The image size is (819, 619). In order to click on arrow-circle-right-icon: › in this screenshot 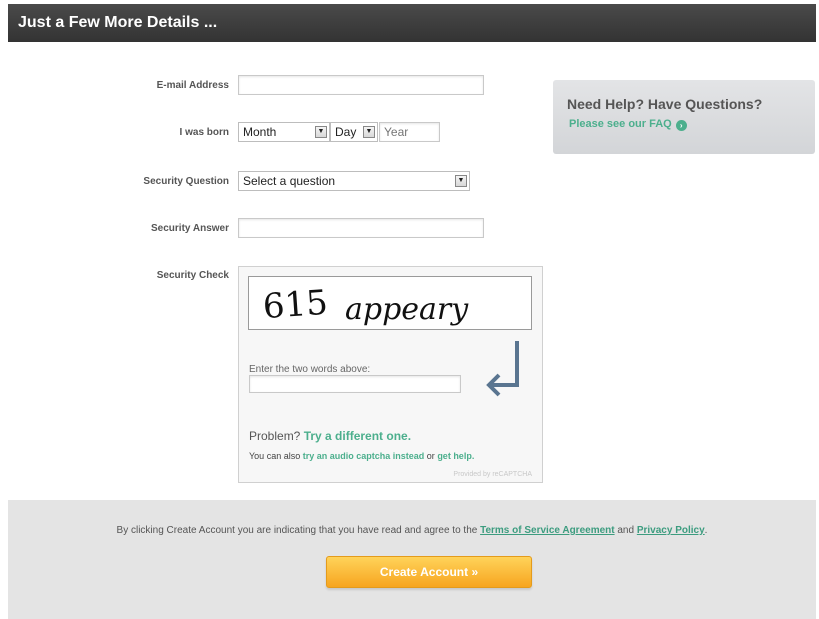, I will do `click(681, 125)`.